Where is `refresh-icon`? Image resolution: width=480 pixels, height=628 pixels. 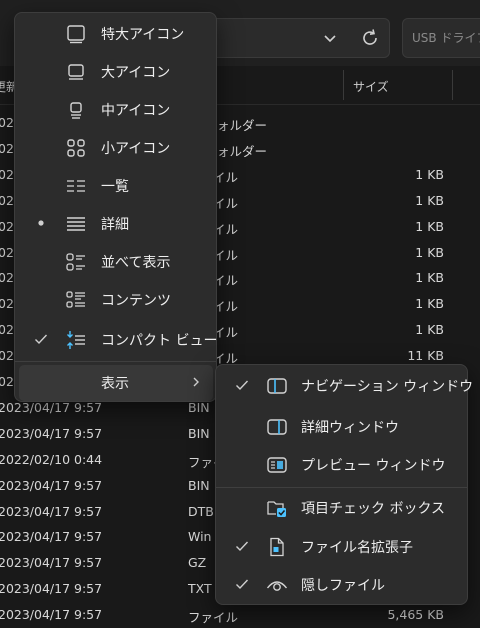 refresh-icon is located at coordinates (370, 38).